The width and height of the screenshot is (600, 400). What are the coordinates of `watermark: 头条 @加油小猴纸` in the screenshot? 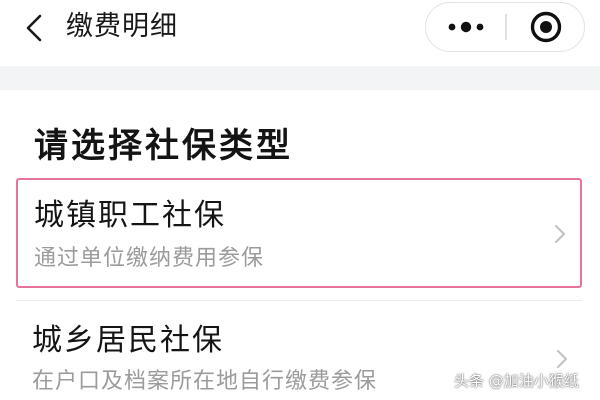 It's located at (516, 381).